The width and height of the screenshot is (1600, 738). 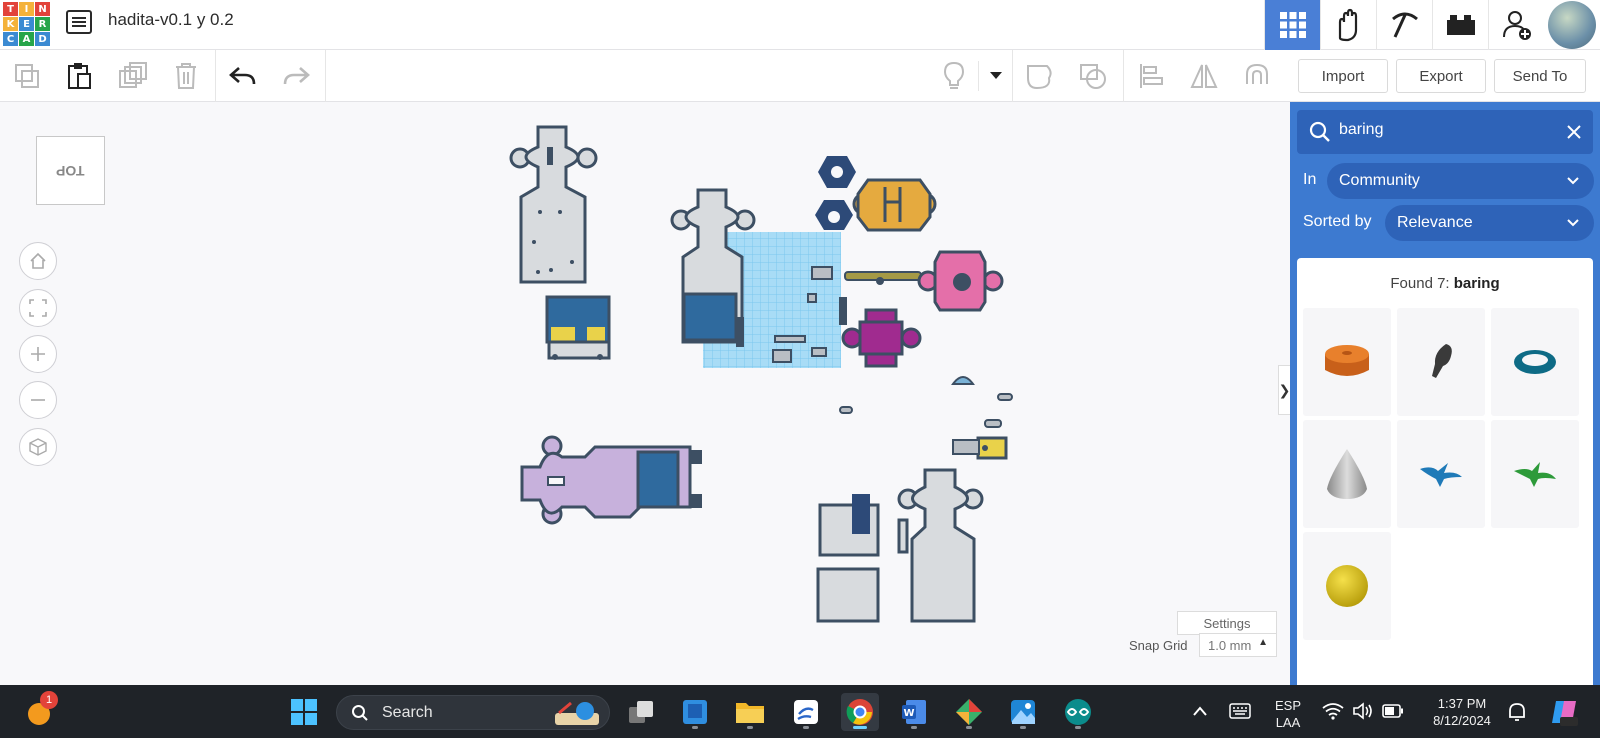 What do you see at coordinates (1023, 712) in the screenshot?
I see `photos-app` at bounding box center [1023, 712].